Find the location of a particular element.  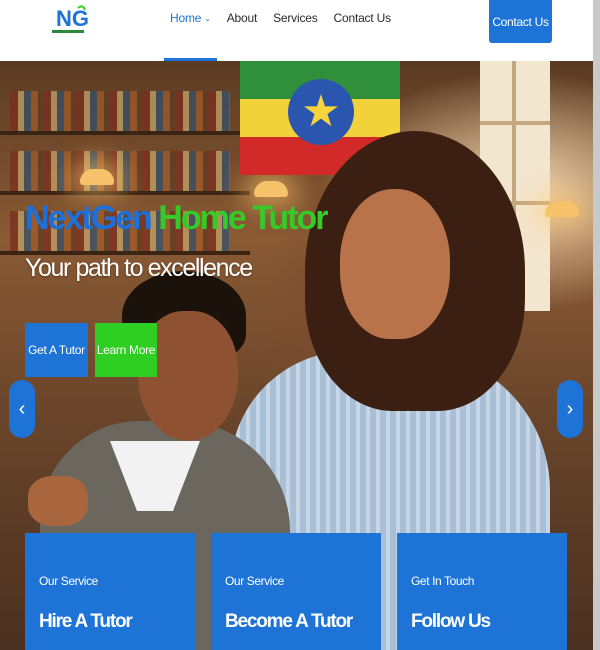

main-nav: Home ⌄ About Services Contact Us is located at coordinates (280, 30).